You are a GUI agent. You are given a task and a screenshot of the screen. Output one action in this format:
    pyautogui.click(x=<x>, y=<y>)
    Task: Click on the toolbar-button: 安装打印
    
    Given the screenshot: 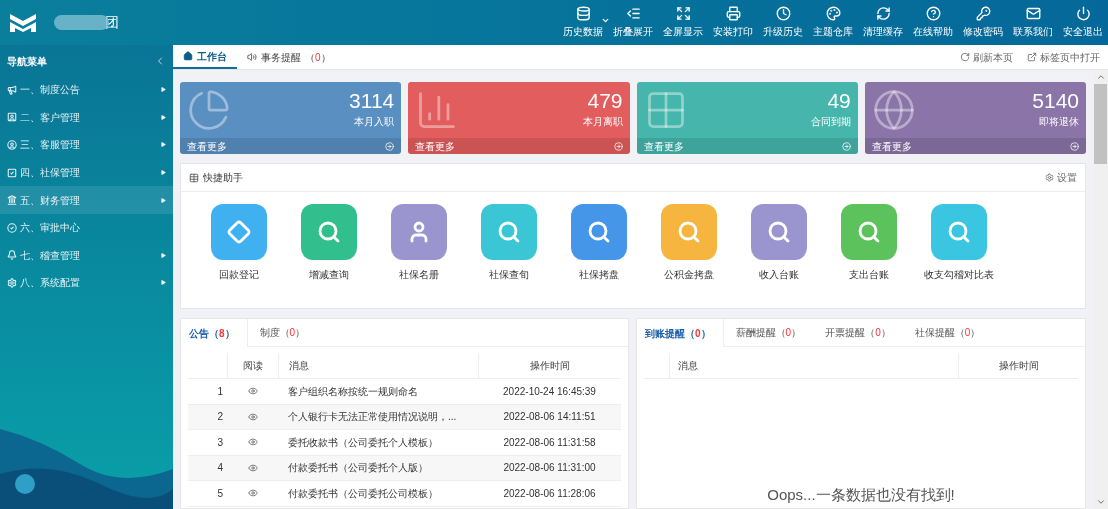 What is the action you would take?
    pyautogui.click(x=733, y=22)
    